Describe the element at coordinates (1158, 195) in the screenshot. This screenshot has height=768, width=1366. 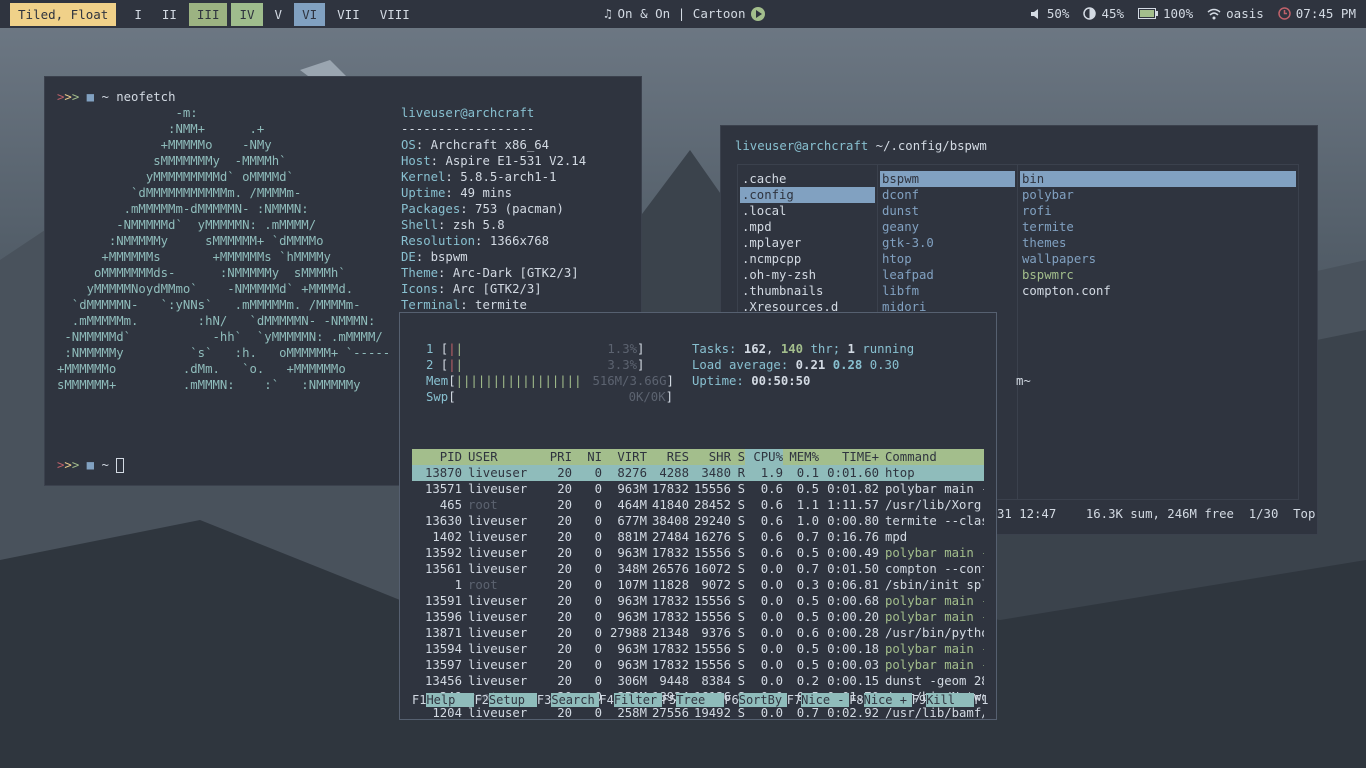
I see `list-item: polybar` at that location.